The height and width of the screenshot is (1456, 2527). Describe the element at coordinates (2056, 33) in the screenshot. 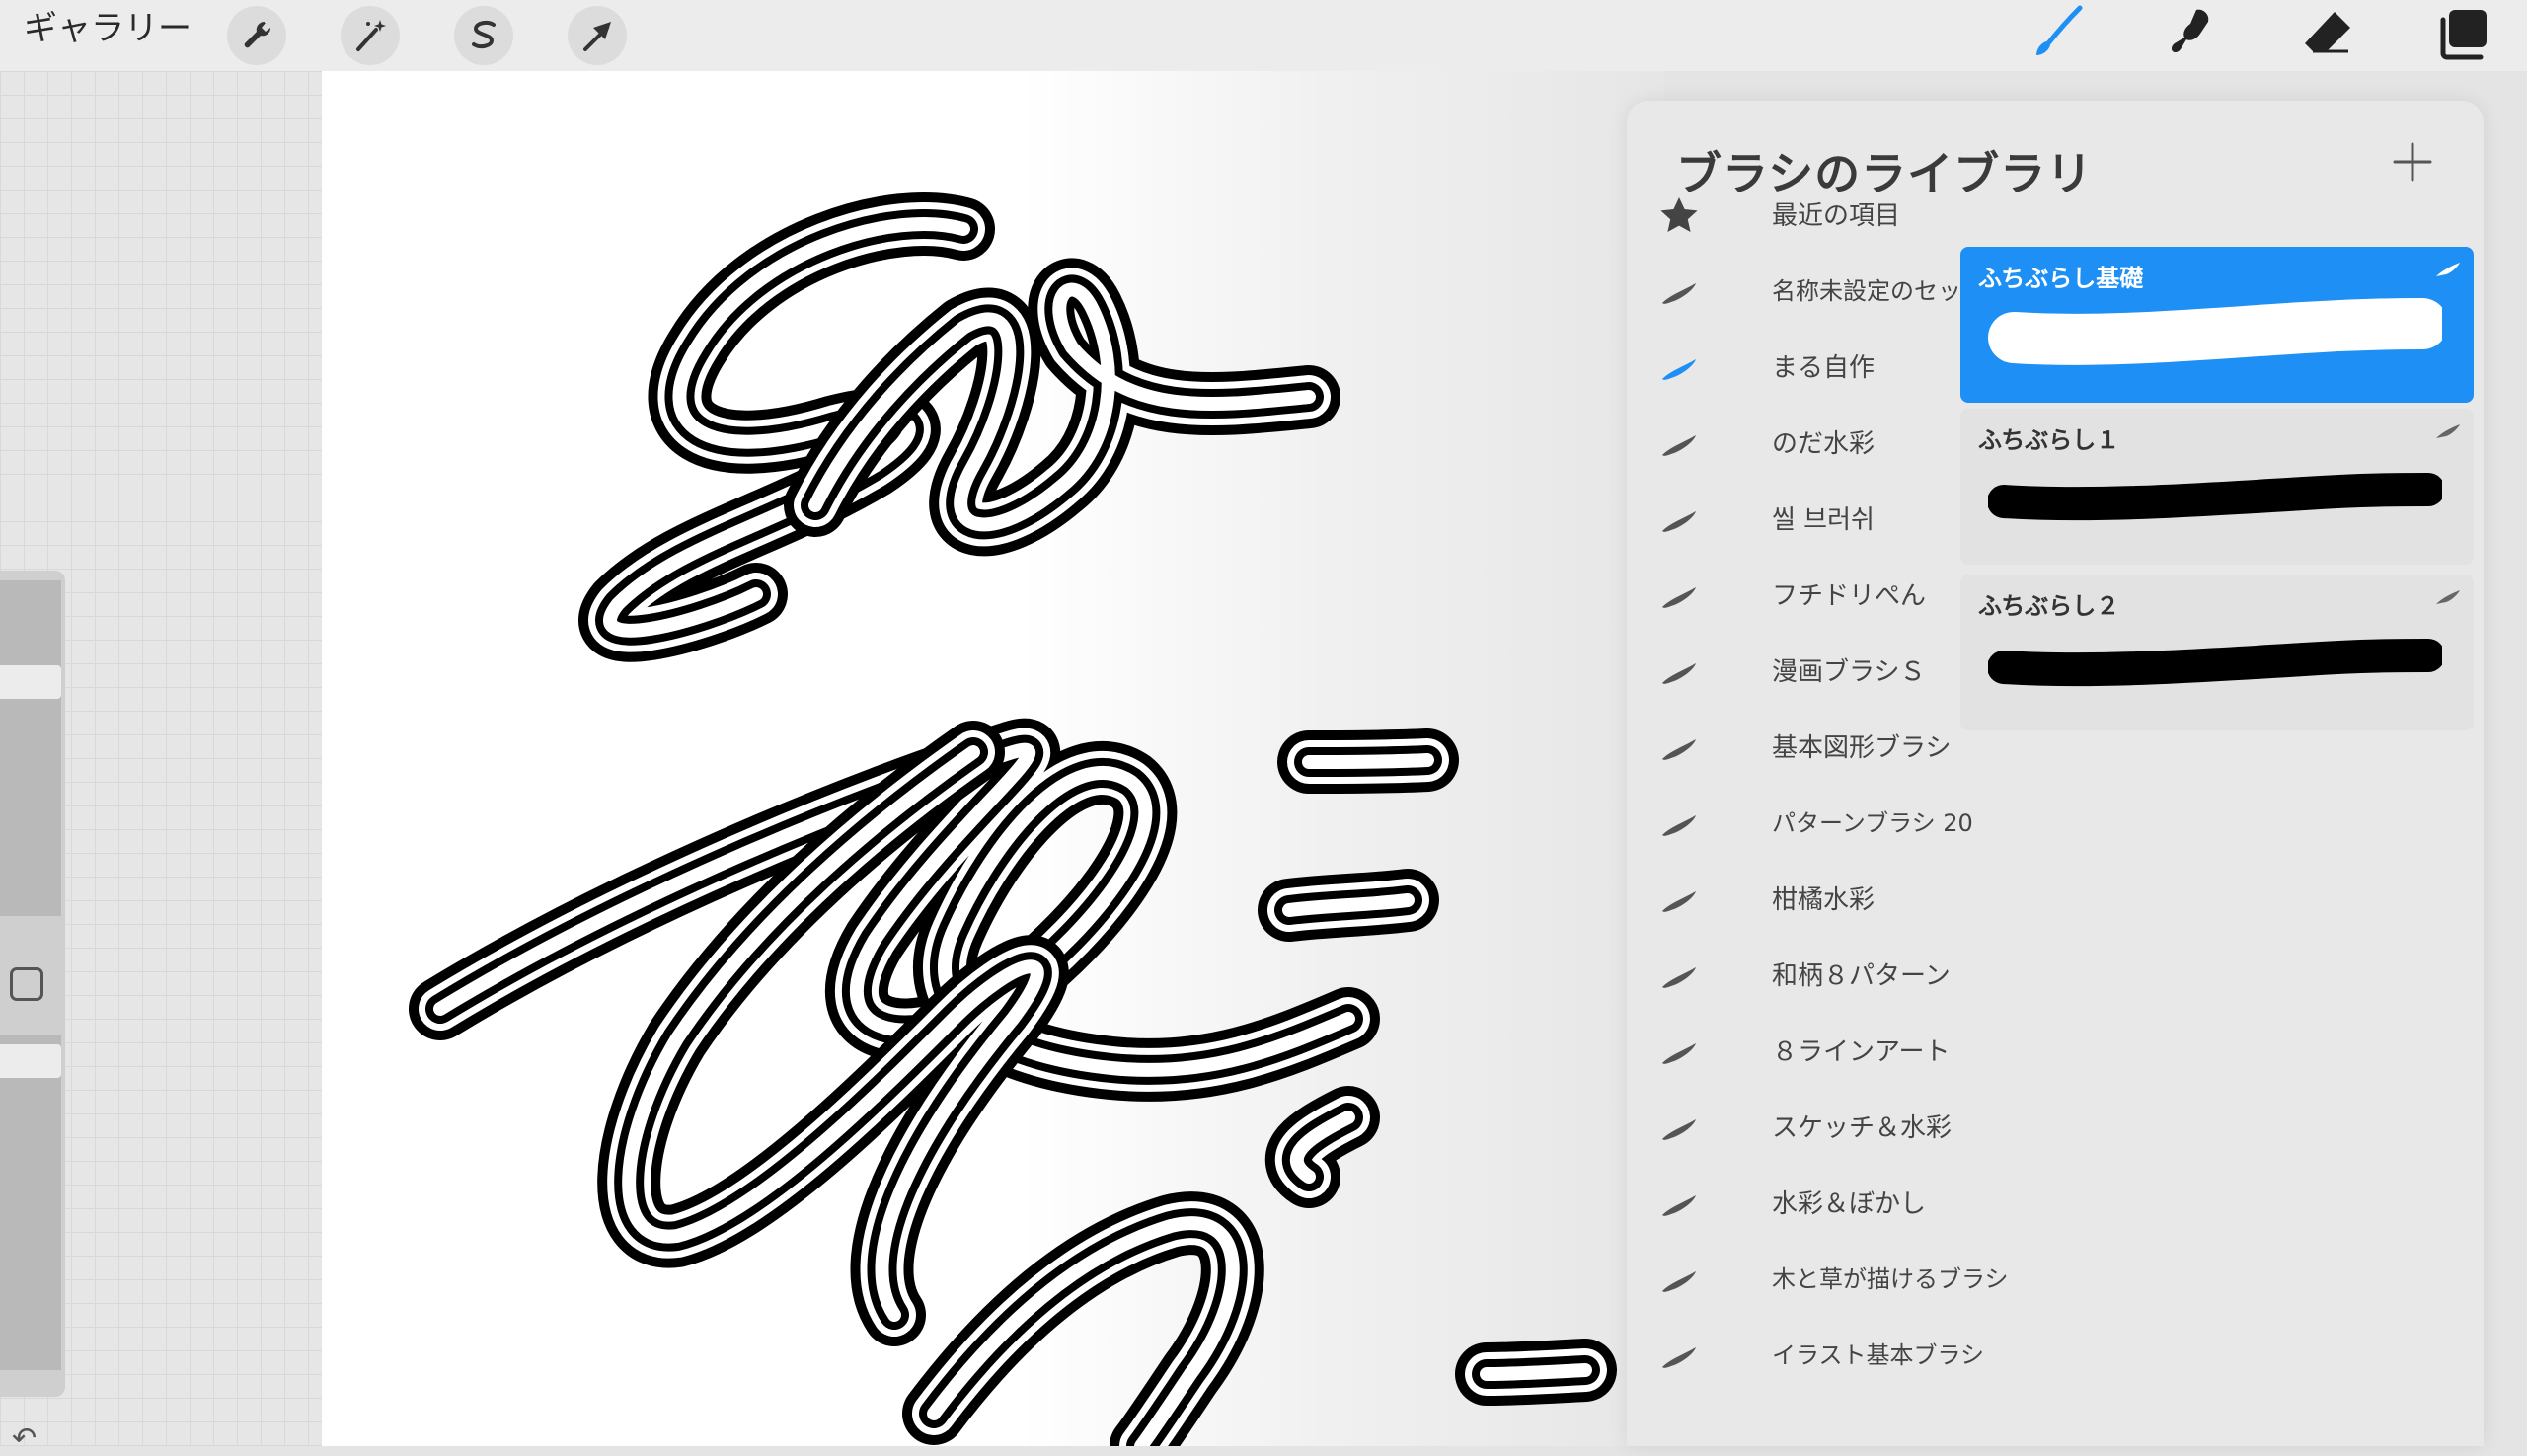

I see `brush-icon` at that location.